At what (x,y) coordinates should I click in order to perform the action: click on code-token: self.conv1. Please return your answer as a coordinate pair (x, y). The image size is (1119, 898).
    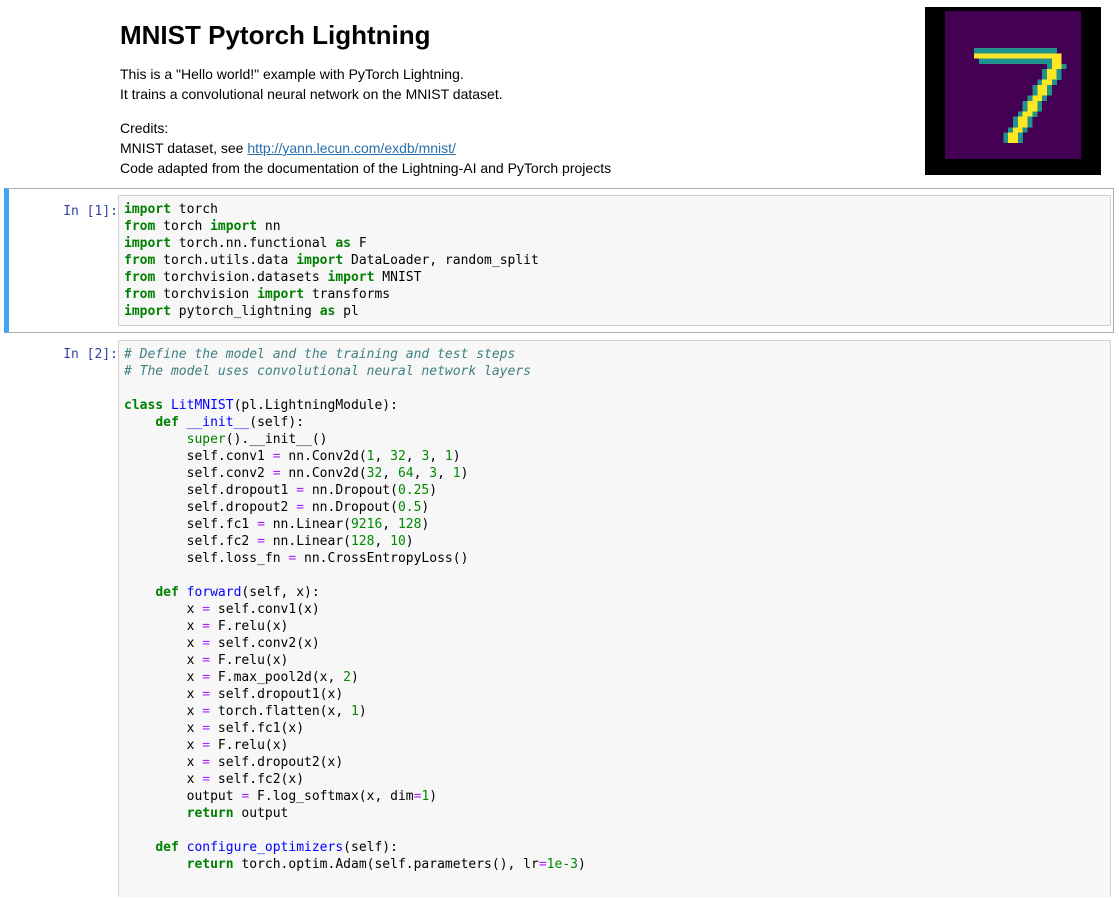
    Looking at the image, I should click on (198, 456).